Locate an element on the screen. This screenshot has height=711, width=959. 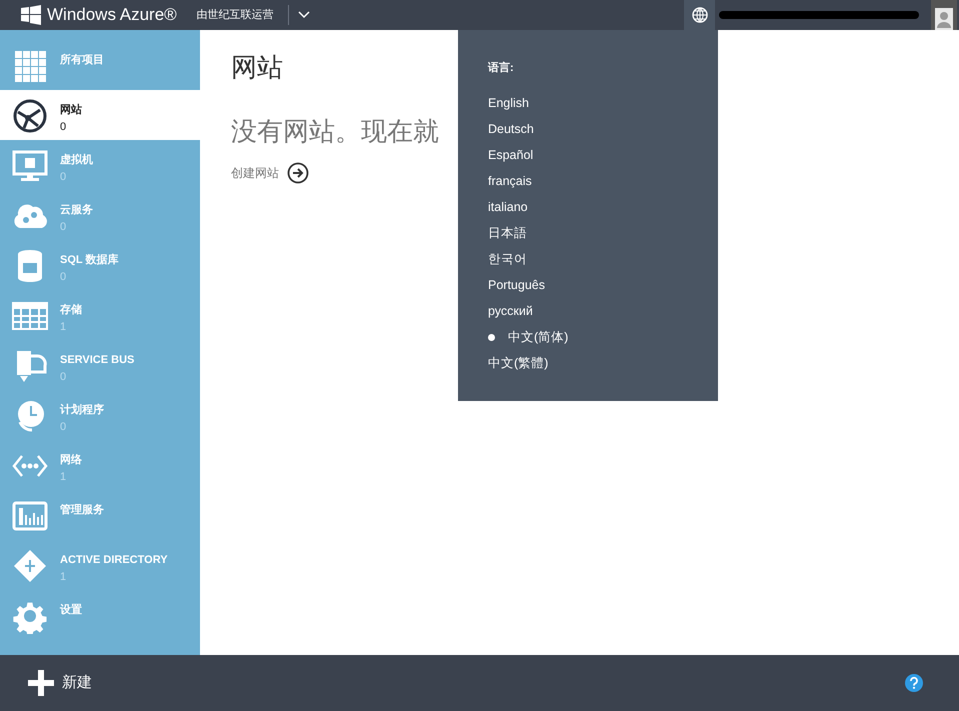
language-option: Deutsch is located at coordinates (603, 129).